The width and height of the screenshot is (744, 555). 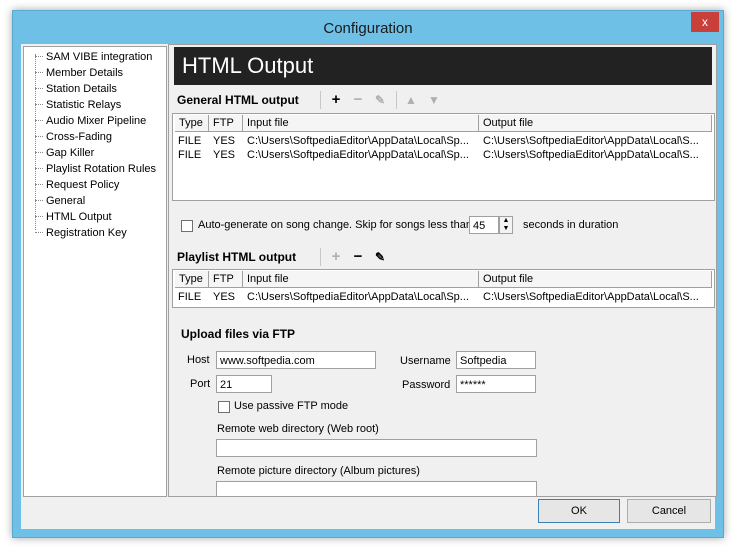 What do you see at coordinates (376, 488) in the screenshot?
I see `picture-directory-input` at bounding box center [376, 488].